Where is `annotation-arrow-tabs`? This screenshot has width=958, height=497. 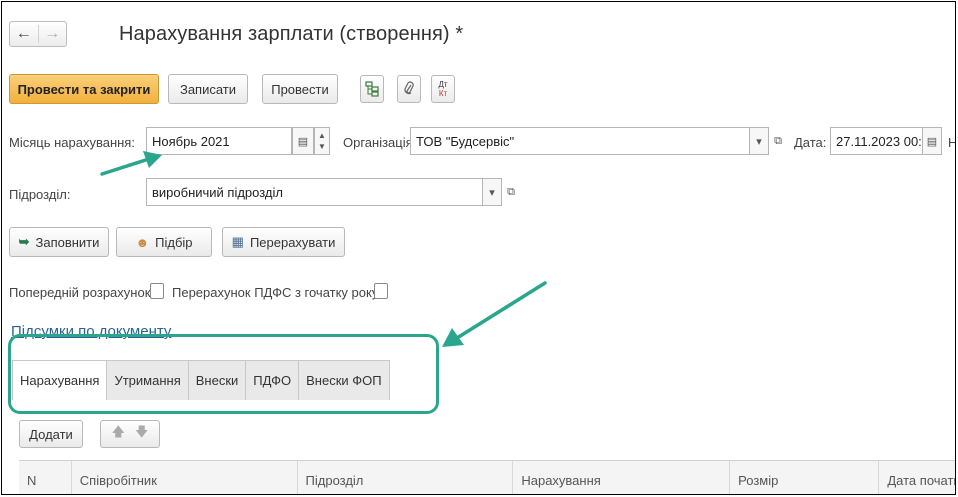 annotation-arrow-tabs is located at coordinates (494, 314).